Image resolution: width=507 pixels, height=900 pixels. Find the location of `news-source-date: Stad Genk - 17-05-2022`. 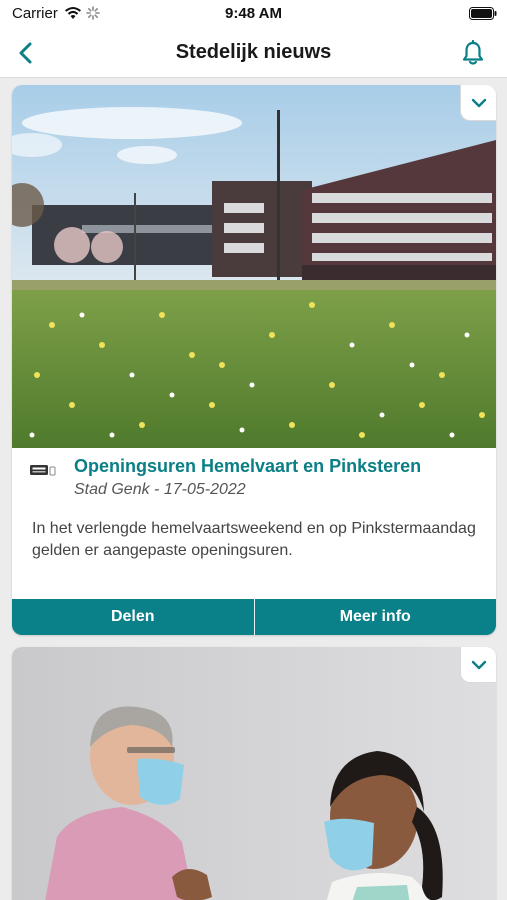

news-source-date: Stad Genk - 17-05-2022 is located at coordinates (160, 489).